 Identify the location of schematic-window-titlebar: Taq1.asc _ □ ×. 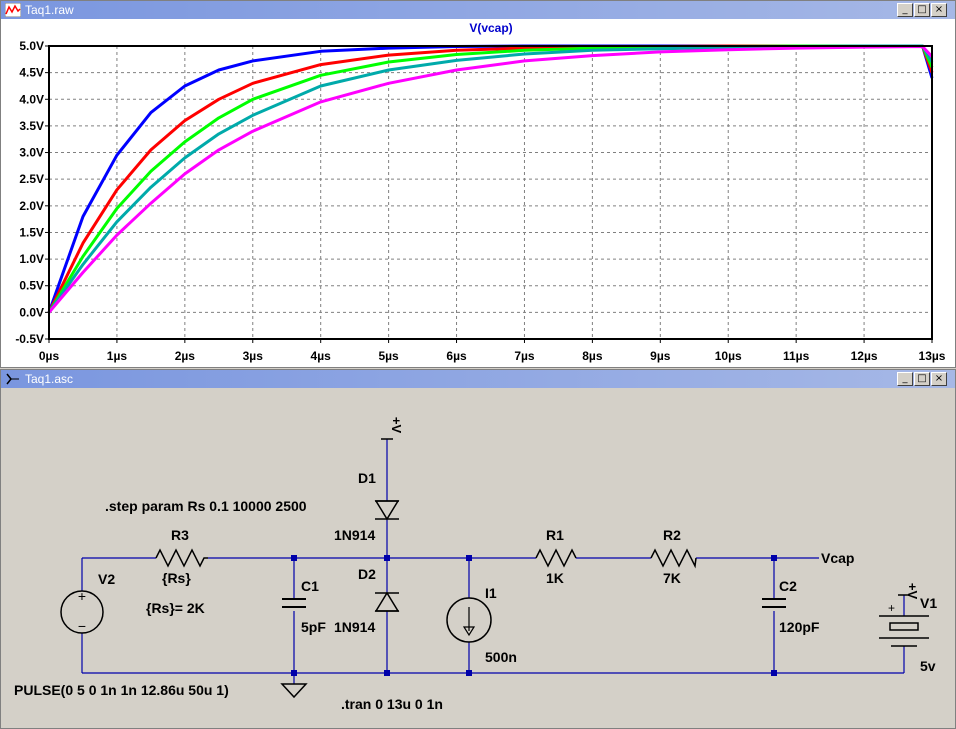
(478, 379).